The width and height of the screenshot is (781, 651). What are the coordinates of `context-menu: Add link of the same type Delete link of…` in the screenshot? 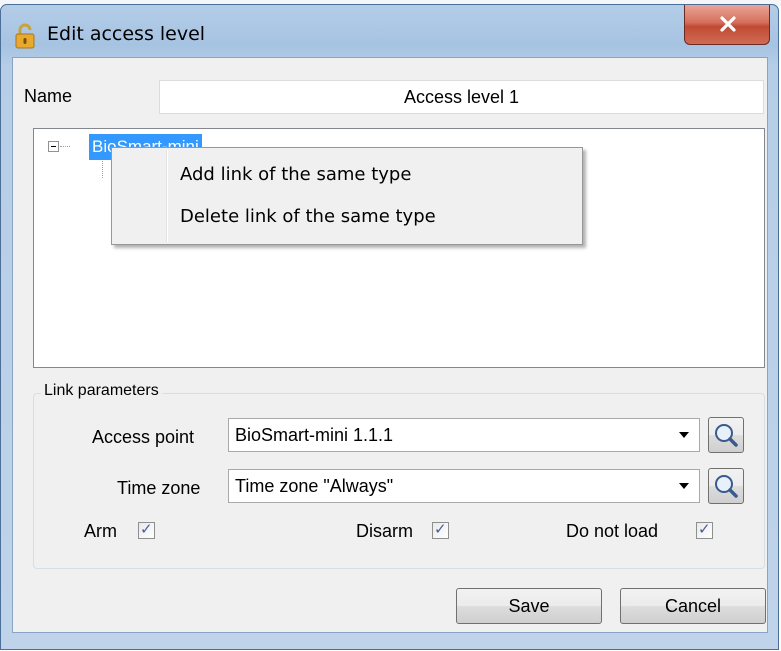 It's located at (347, 196).